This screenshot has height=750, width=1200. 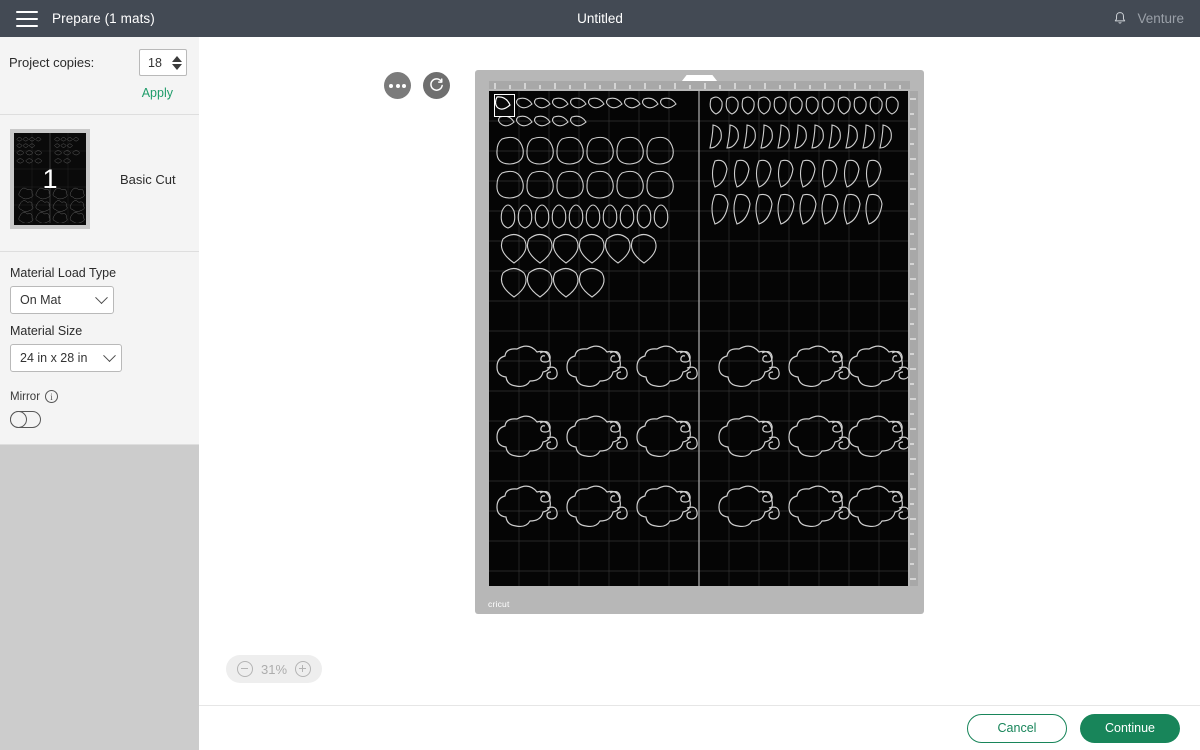 I want to click on bell-icon, so click(x=1120, y=18).